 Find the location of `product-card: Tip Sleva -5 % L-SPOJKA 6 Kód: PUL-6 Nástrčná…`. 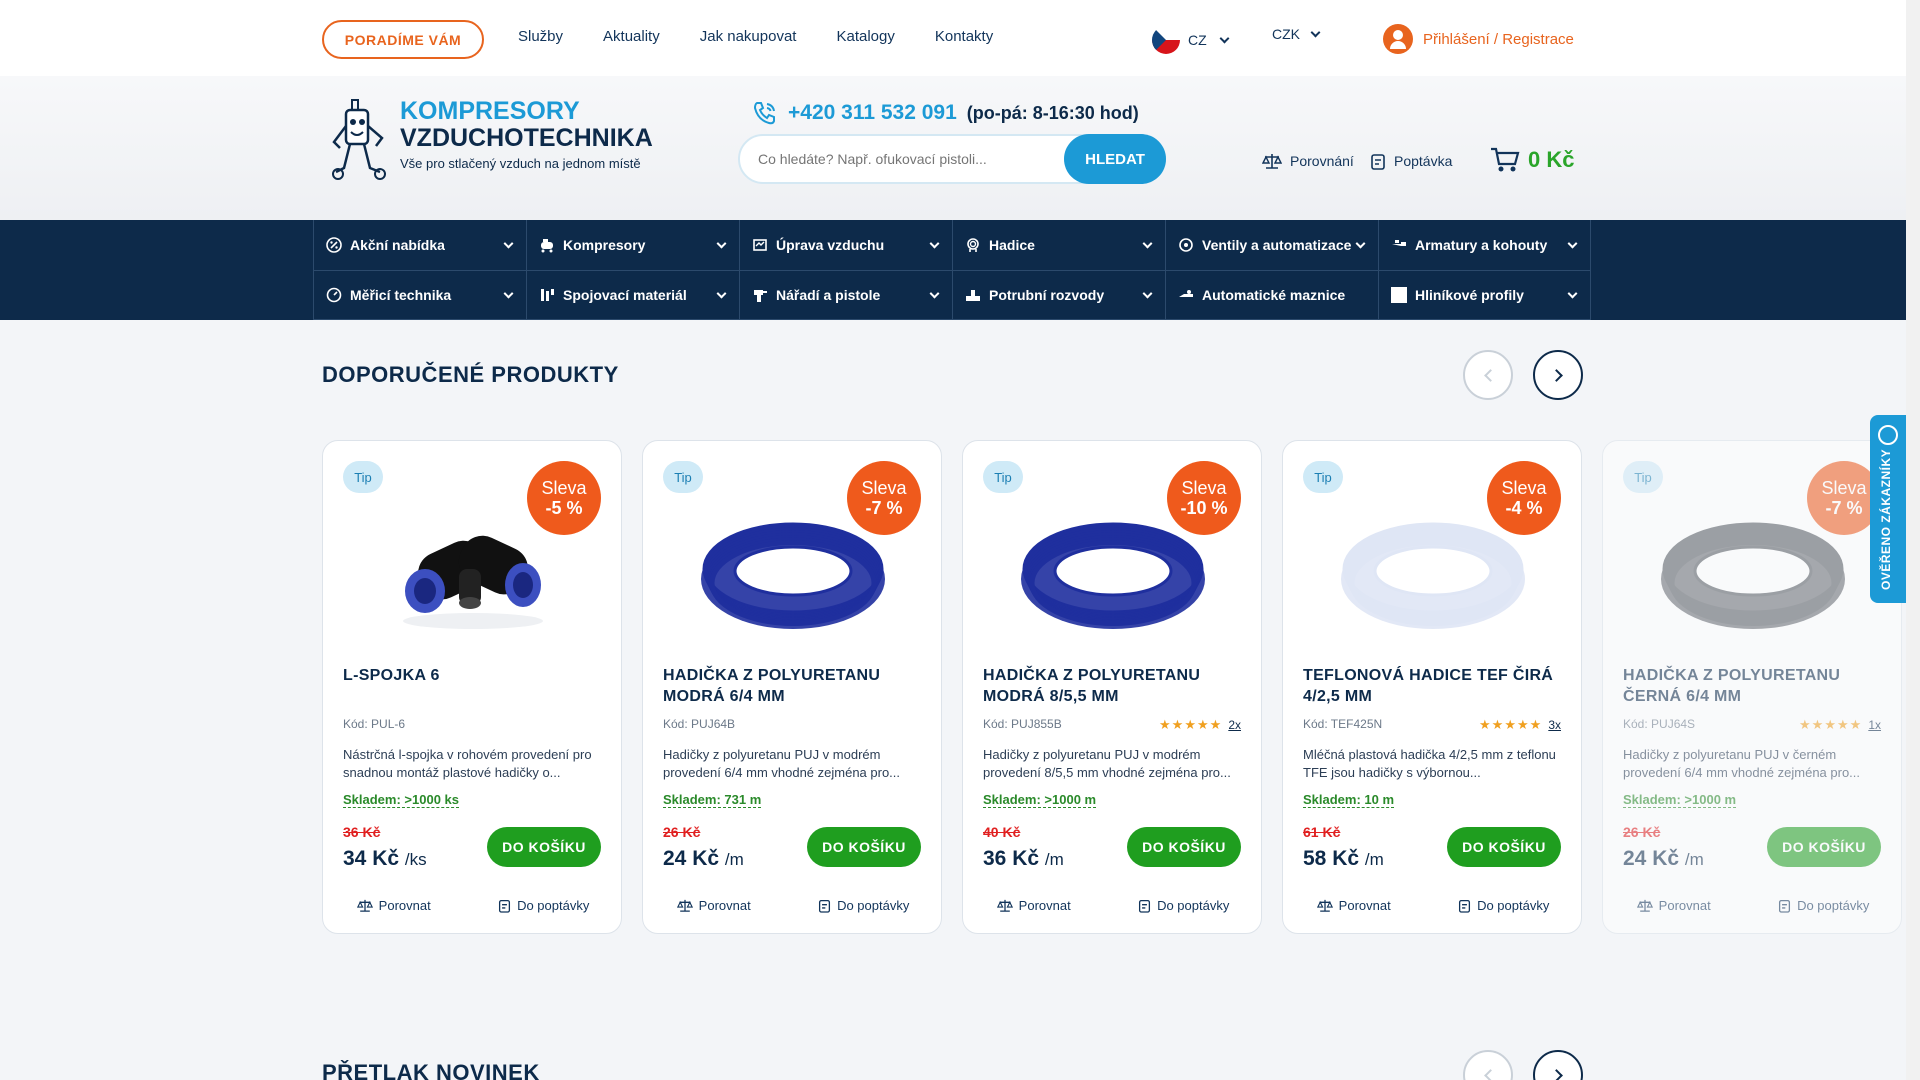

product-card: Tip Sleva -5 % L-SPOJKA 6 Kód: PUL-6 Nástrčná… is located at coordinates (472, 687).